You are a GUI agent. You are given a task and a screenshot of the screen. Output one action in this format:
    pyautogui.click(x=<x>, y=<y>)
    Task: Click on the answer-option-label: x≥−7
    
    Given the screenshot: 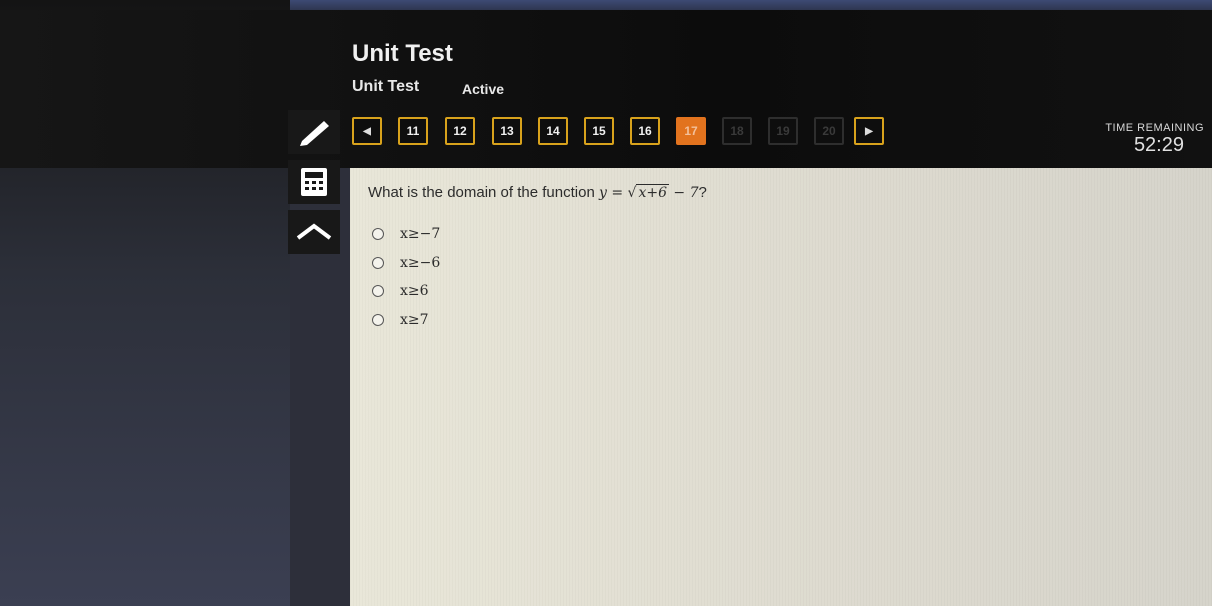 What is the action you would take?
    pyautogui.click(x=420, y=234)
    